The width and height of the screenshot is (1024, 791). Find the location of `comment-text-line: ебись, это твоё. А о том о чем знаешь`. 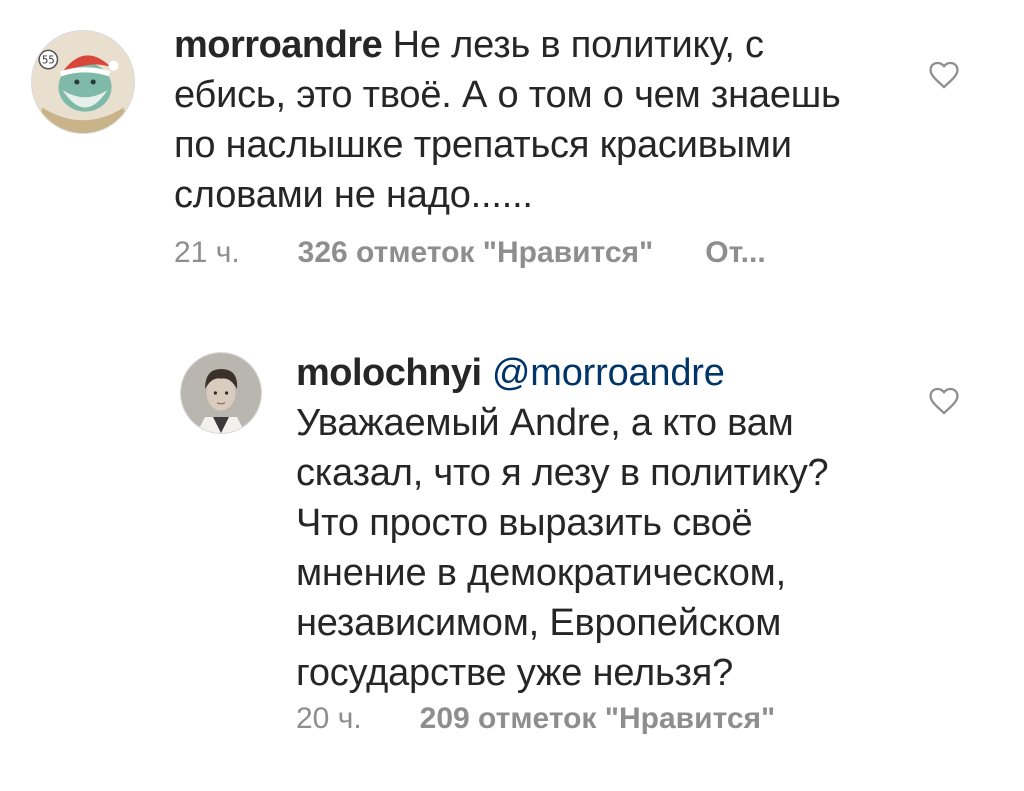

comment-text-line: ебись, это твоё. А о том о чем знаешь is located at coordinates (507, 95).